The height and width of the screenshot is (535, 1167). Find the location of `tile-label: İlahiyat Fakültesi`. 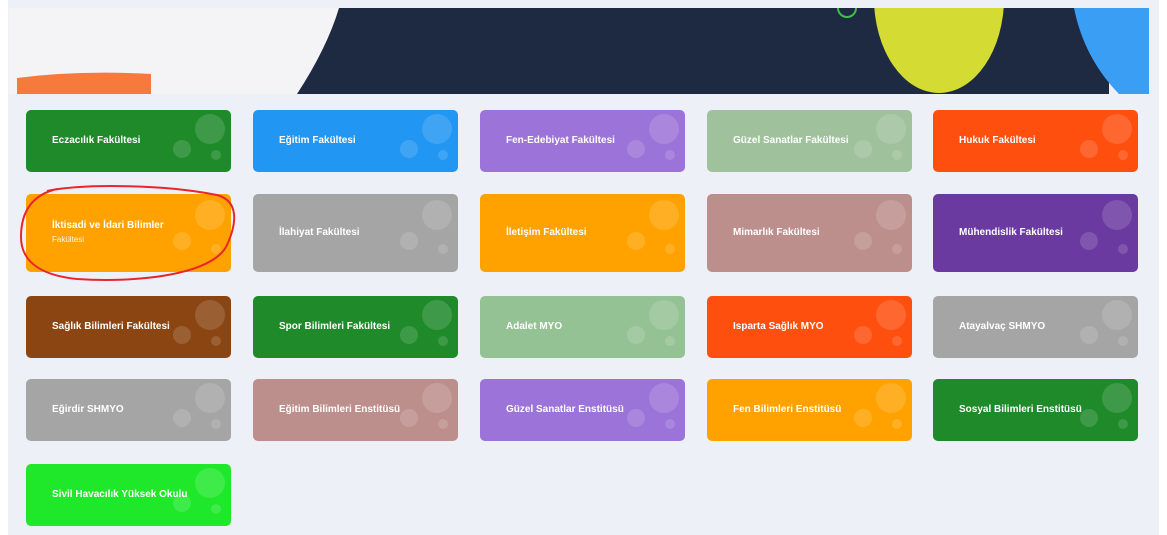

tile-label: İlahiyat Fakültesi is located at coordinates (319, 232).